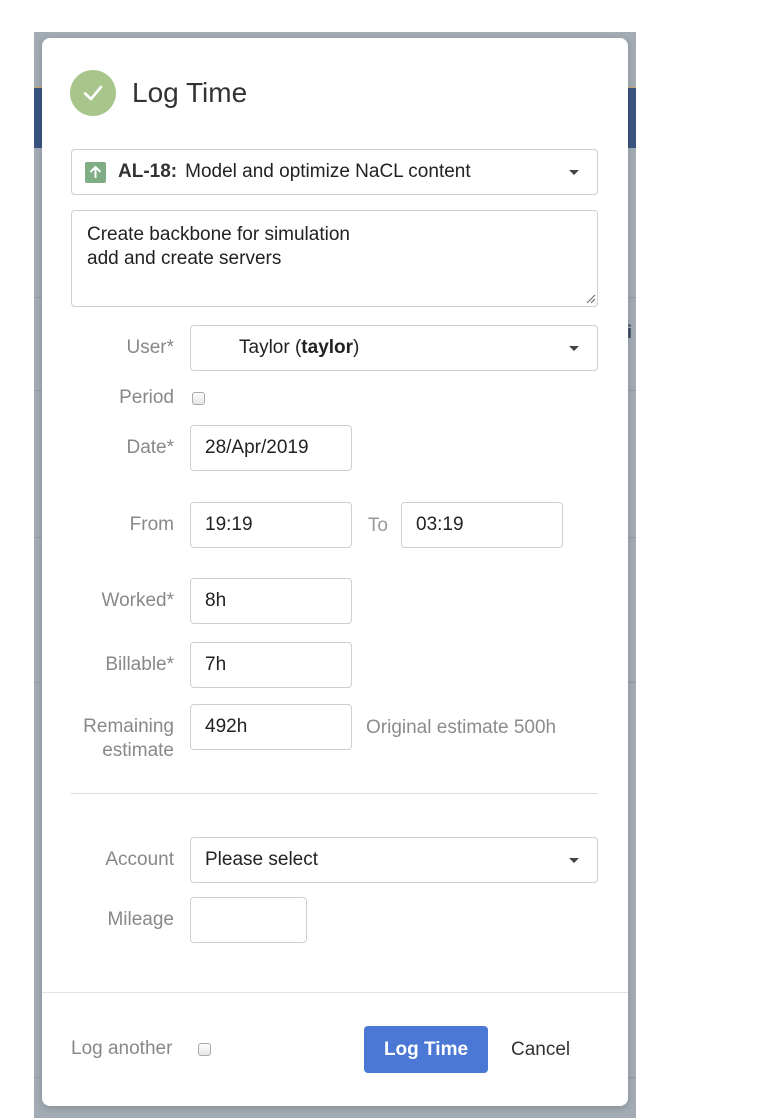  I want to click on user-username: taylor, so click(327, 347).